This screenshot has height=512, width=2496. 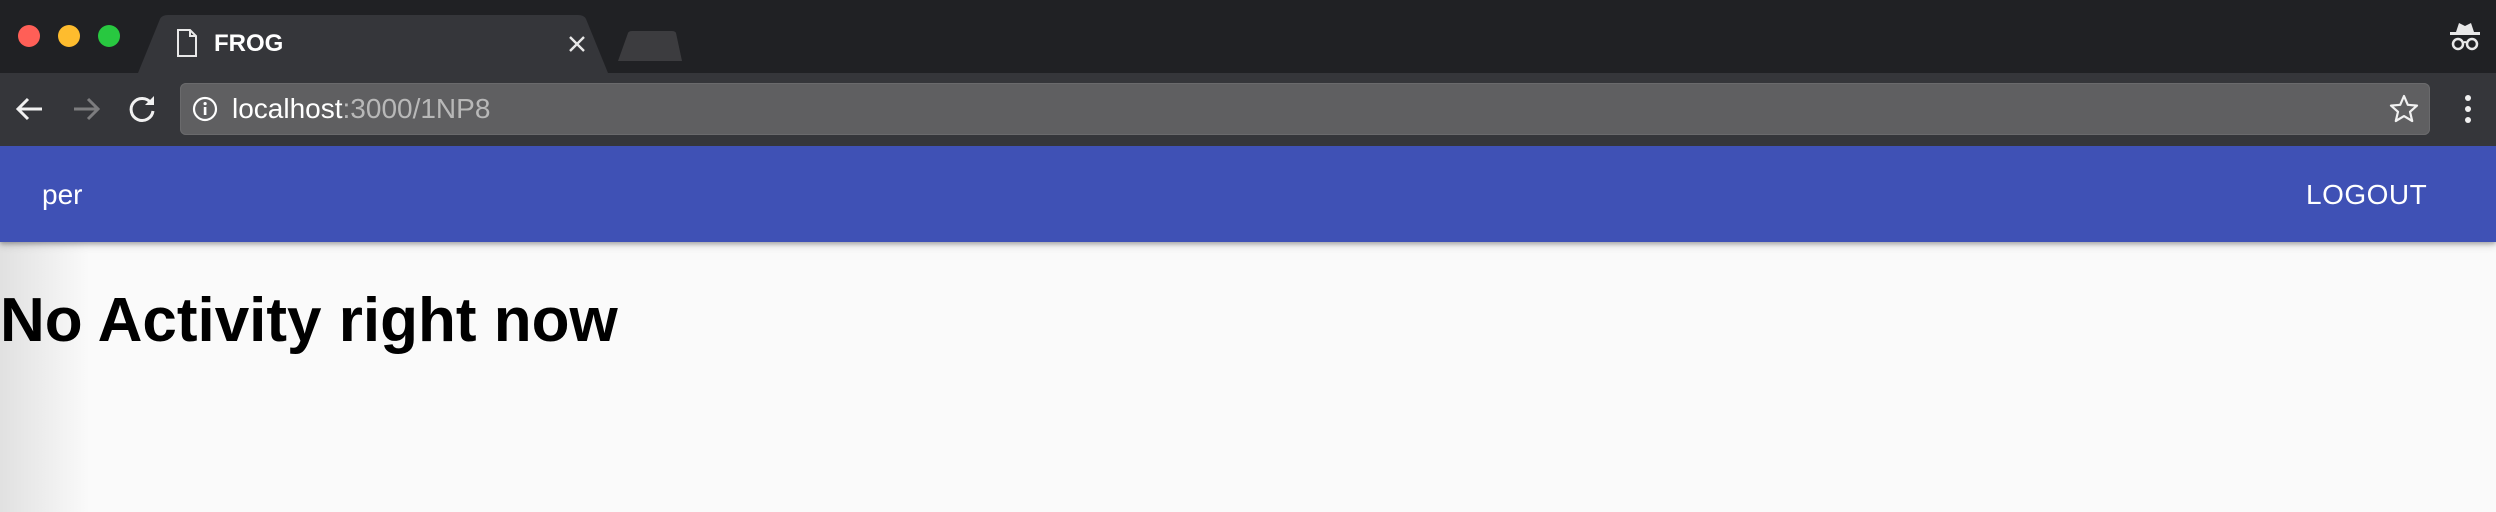 I want to click on minimize-window-button, so click(x=69, y=36).